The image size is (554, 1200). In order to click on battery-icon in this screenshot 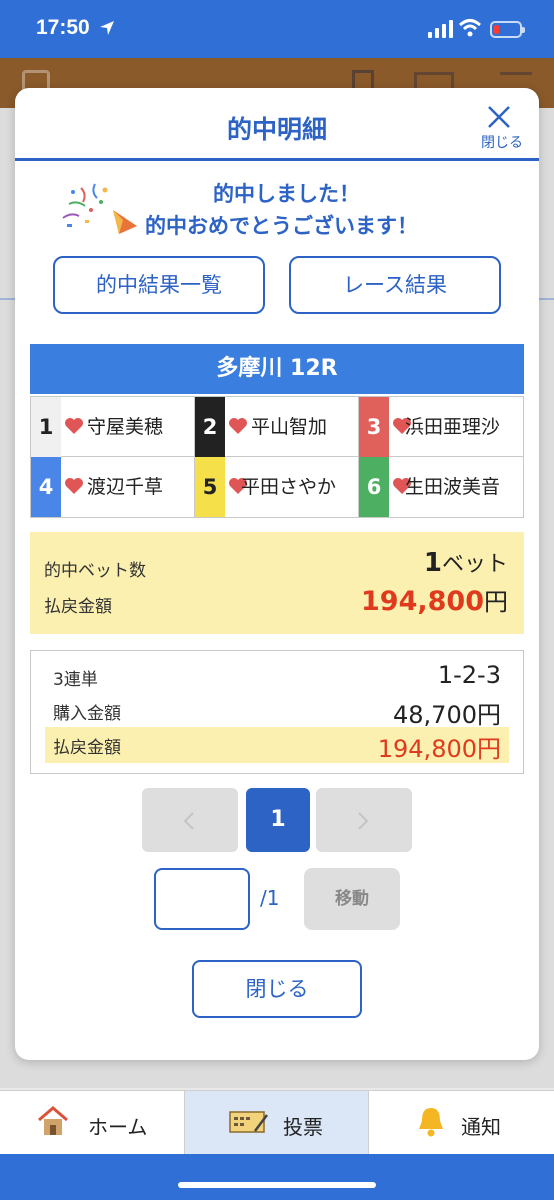, I will do `click(507, 29)`.